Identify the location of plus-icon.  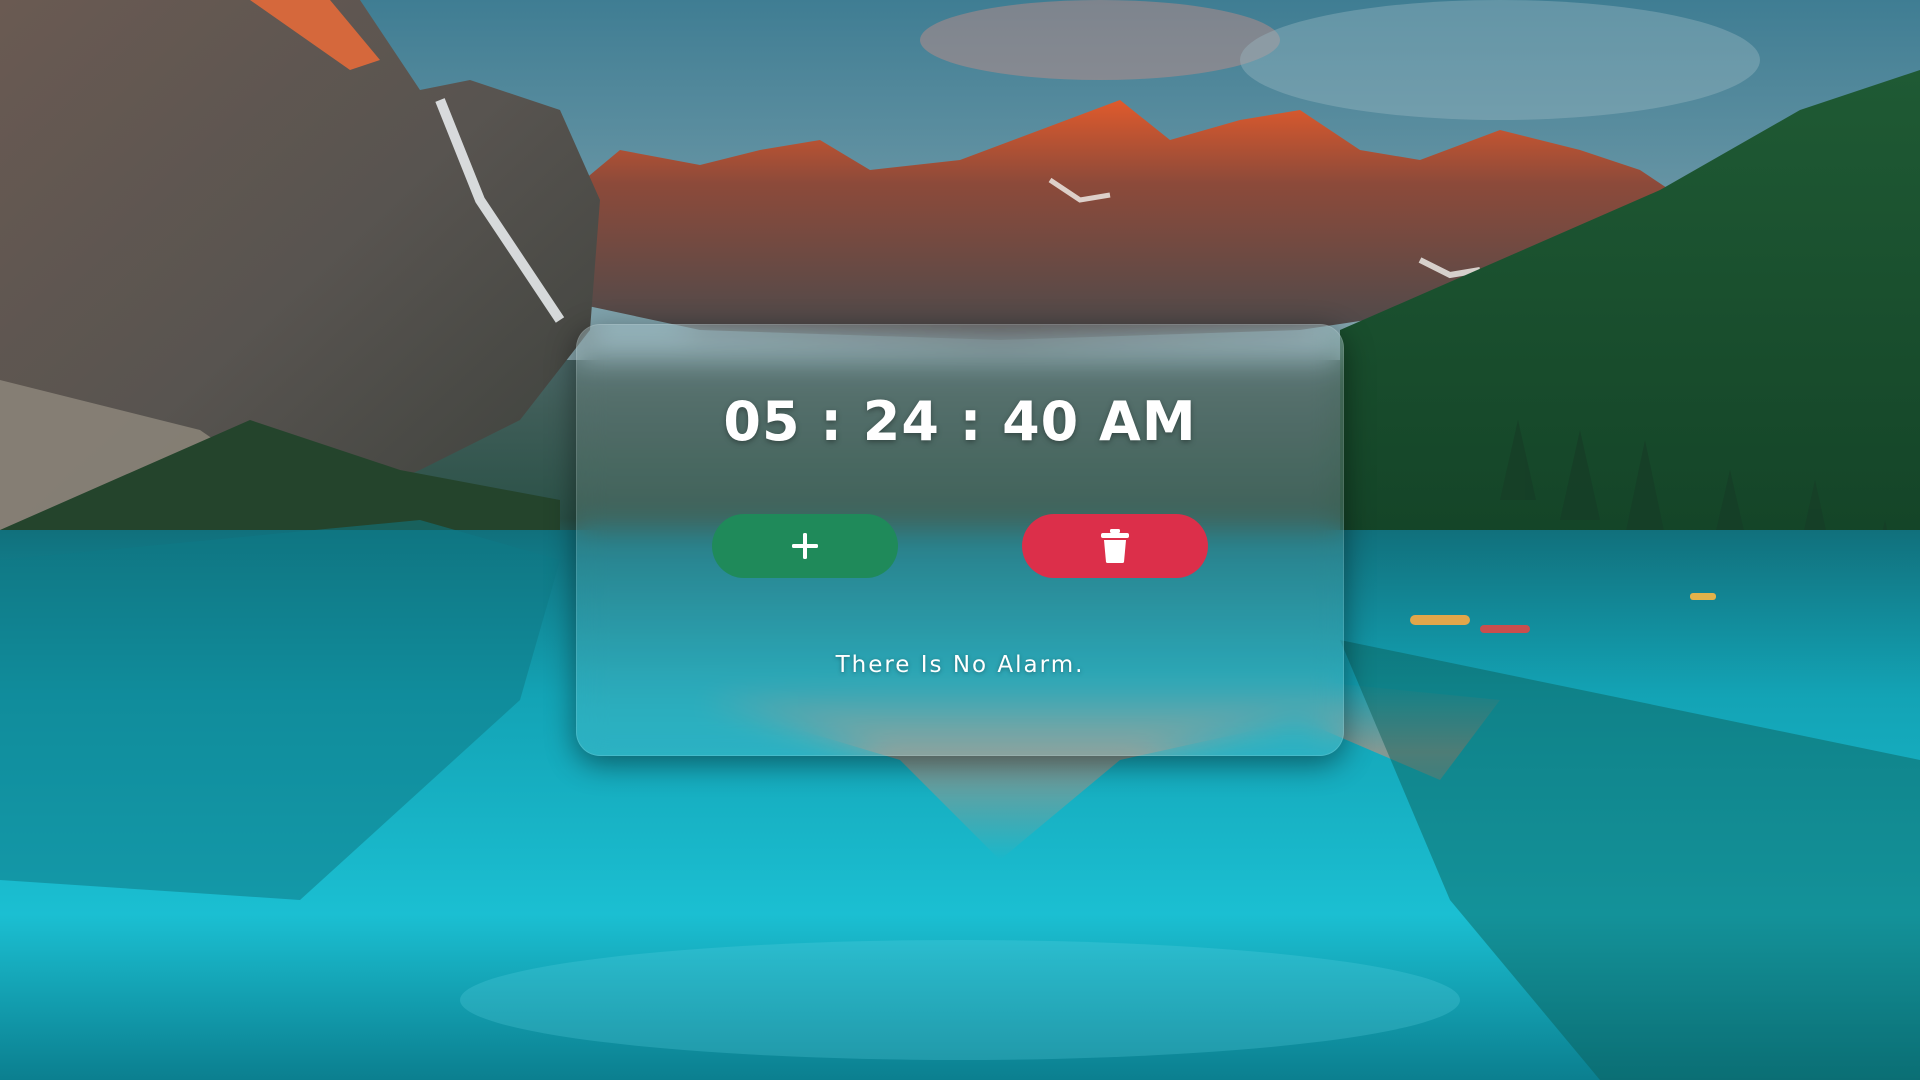
(805, 546).